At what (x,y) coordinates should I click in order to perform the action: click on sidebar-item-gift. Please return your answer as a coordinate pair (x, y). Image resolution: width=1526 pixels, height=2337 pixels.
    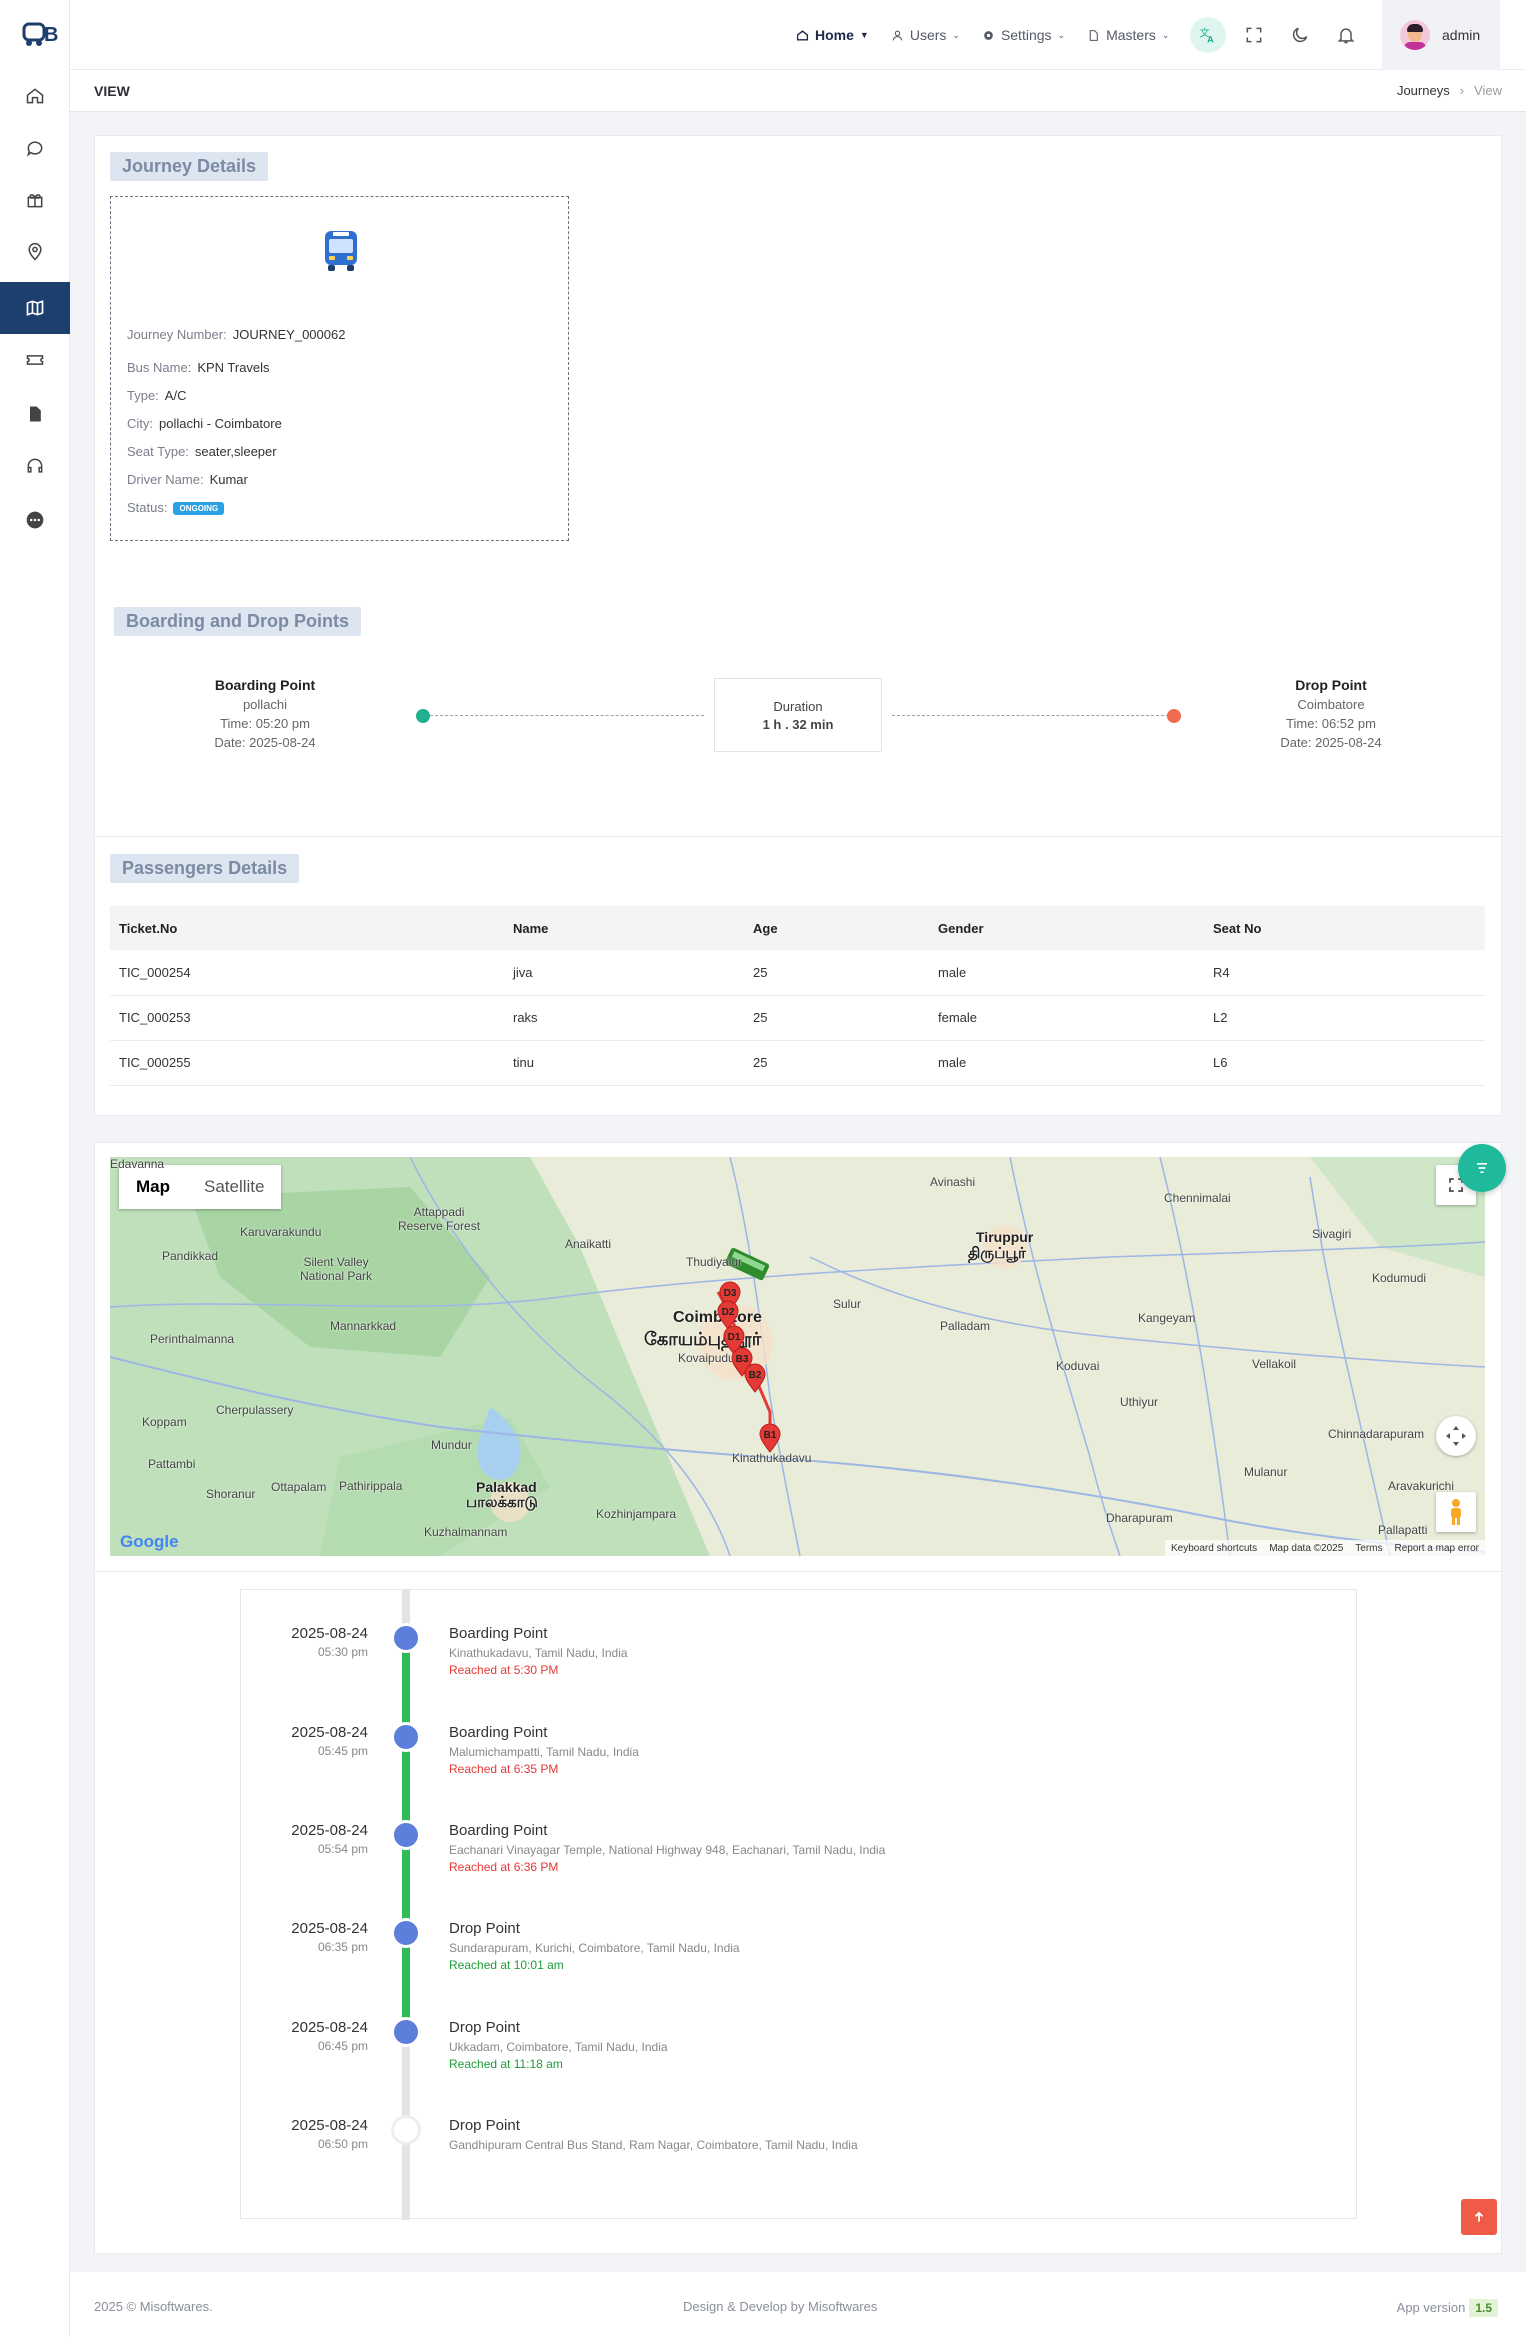
    Looking at the image, I should click on (35, 200).